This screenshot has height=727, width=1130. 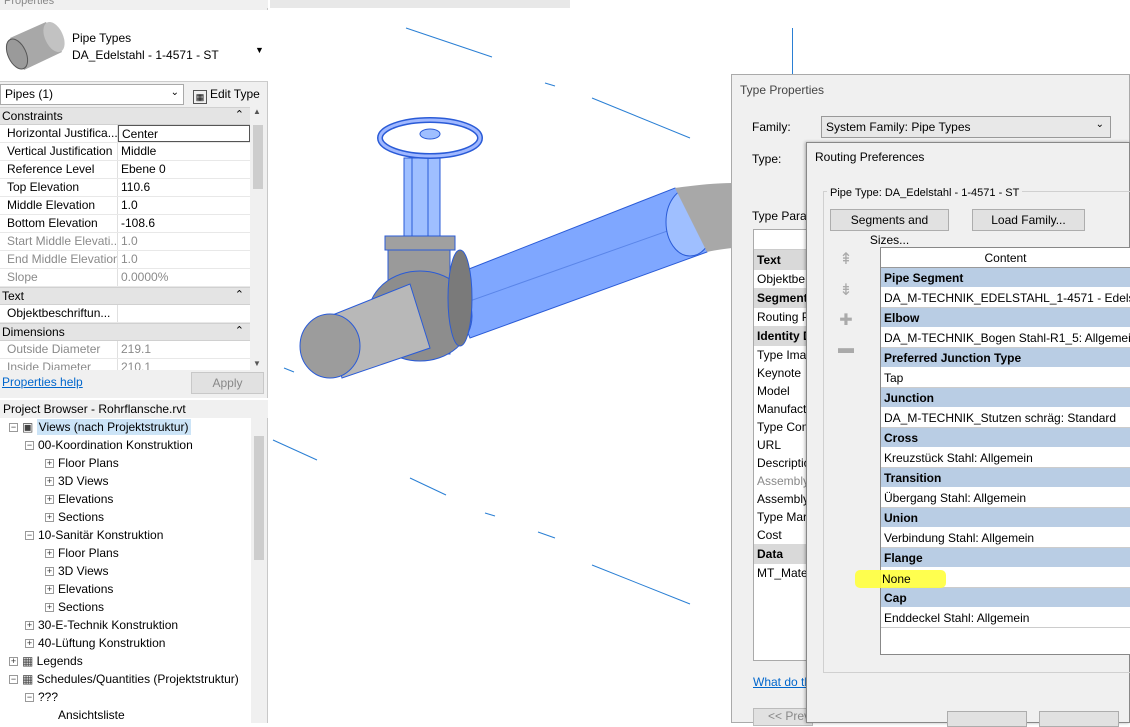 I want to click on property-row: Inside Diameter 210.1, so click(x=125, y=364).